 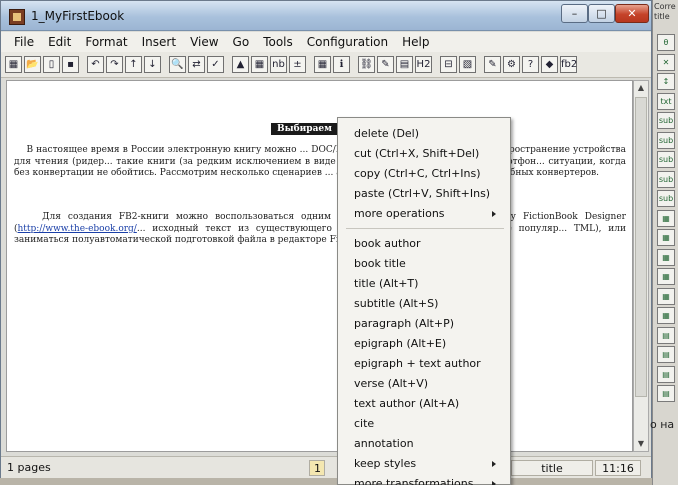 What do you see at coordinates (666, 42) in the screenshot?
I see `side-tool-icon: θ` at bounding box center [666, 42].